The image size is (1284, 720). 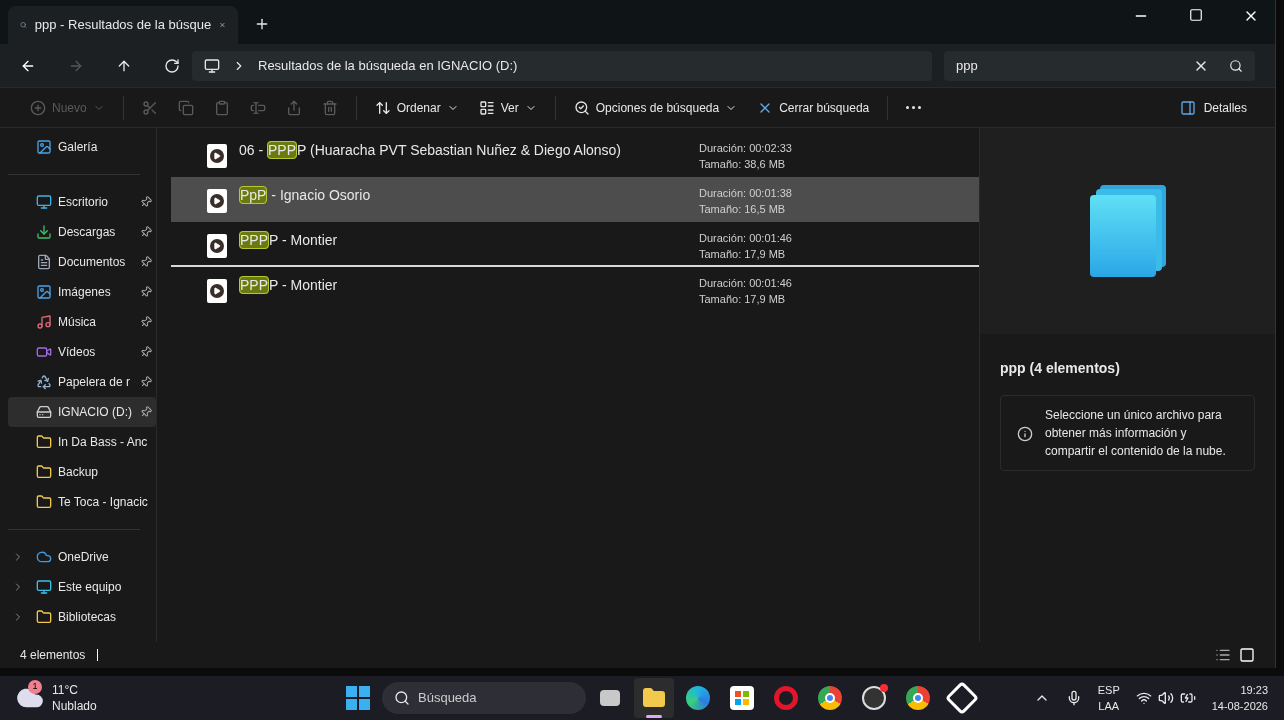 I want to click on sidebar-item: OneDrive, so click(x=82, y=557).